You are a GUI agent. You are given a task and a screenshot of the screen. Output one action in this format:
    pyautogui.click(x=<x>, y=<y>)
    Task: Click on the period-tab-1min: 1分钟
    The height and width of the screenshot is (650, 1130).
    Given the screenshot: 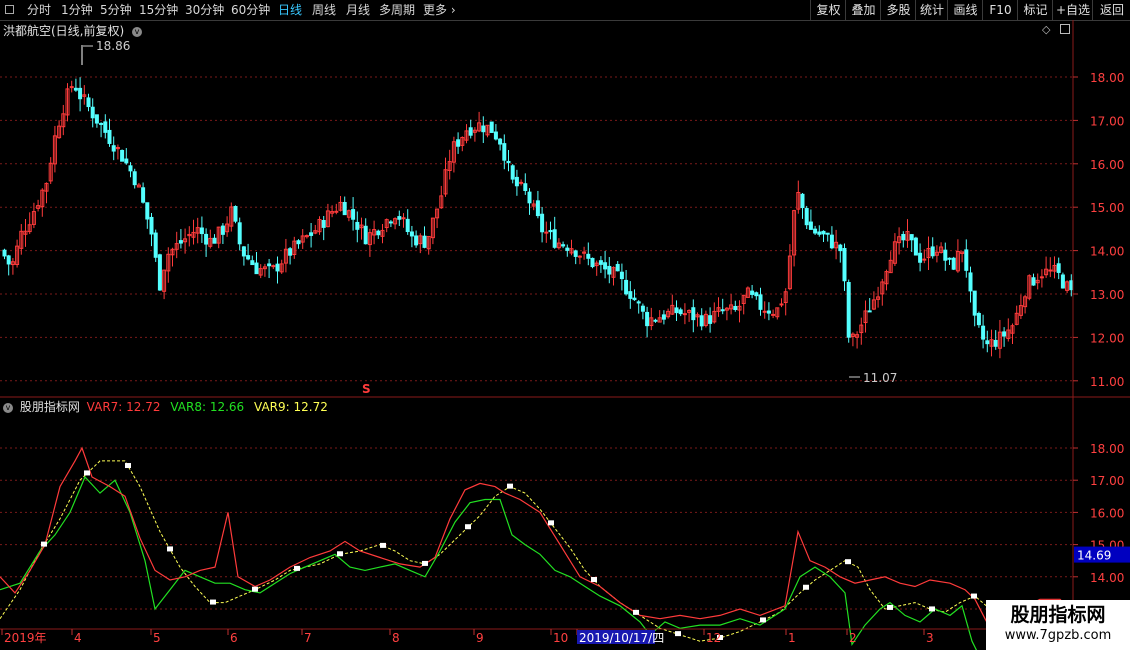 What is the action you would take?
    pyautogui.click(x=77, y=10)
    